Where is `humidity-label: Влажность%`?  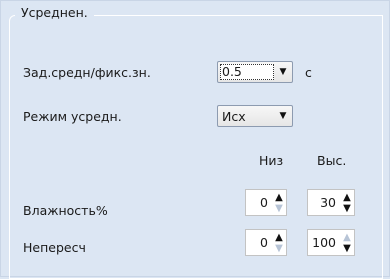
humidity-label: Влажность% is located at coordinates (65, 210).